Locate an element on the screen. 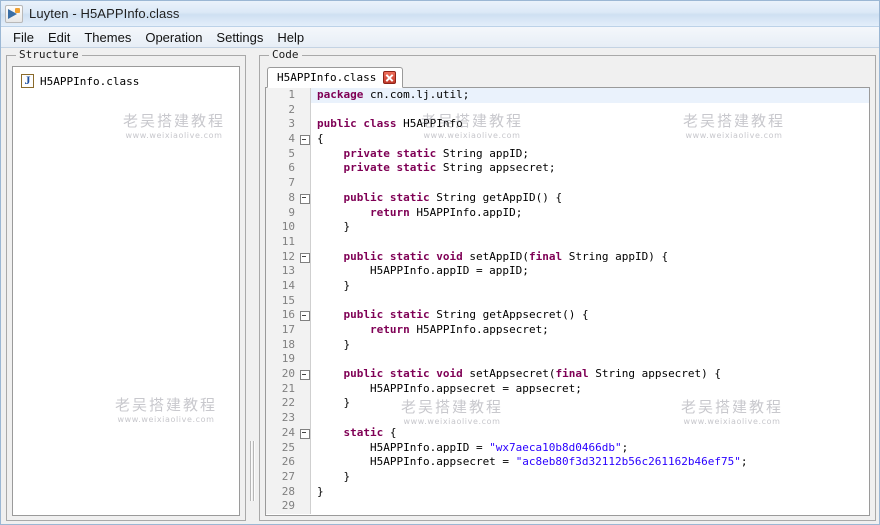 The width and height of the screenshot is (880, 525). editor-tab-strip: H5APPInfo.class is located at coordinates (567, 77).